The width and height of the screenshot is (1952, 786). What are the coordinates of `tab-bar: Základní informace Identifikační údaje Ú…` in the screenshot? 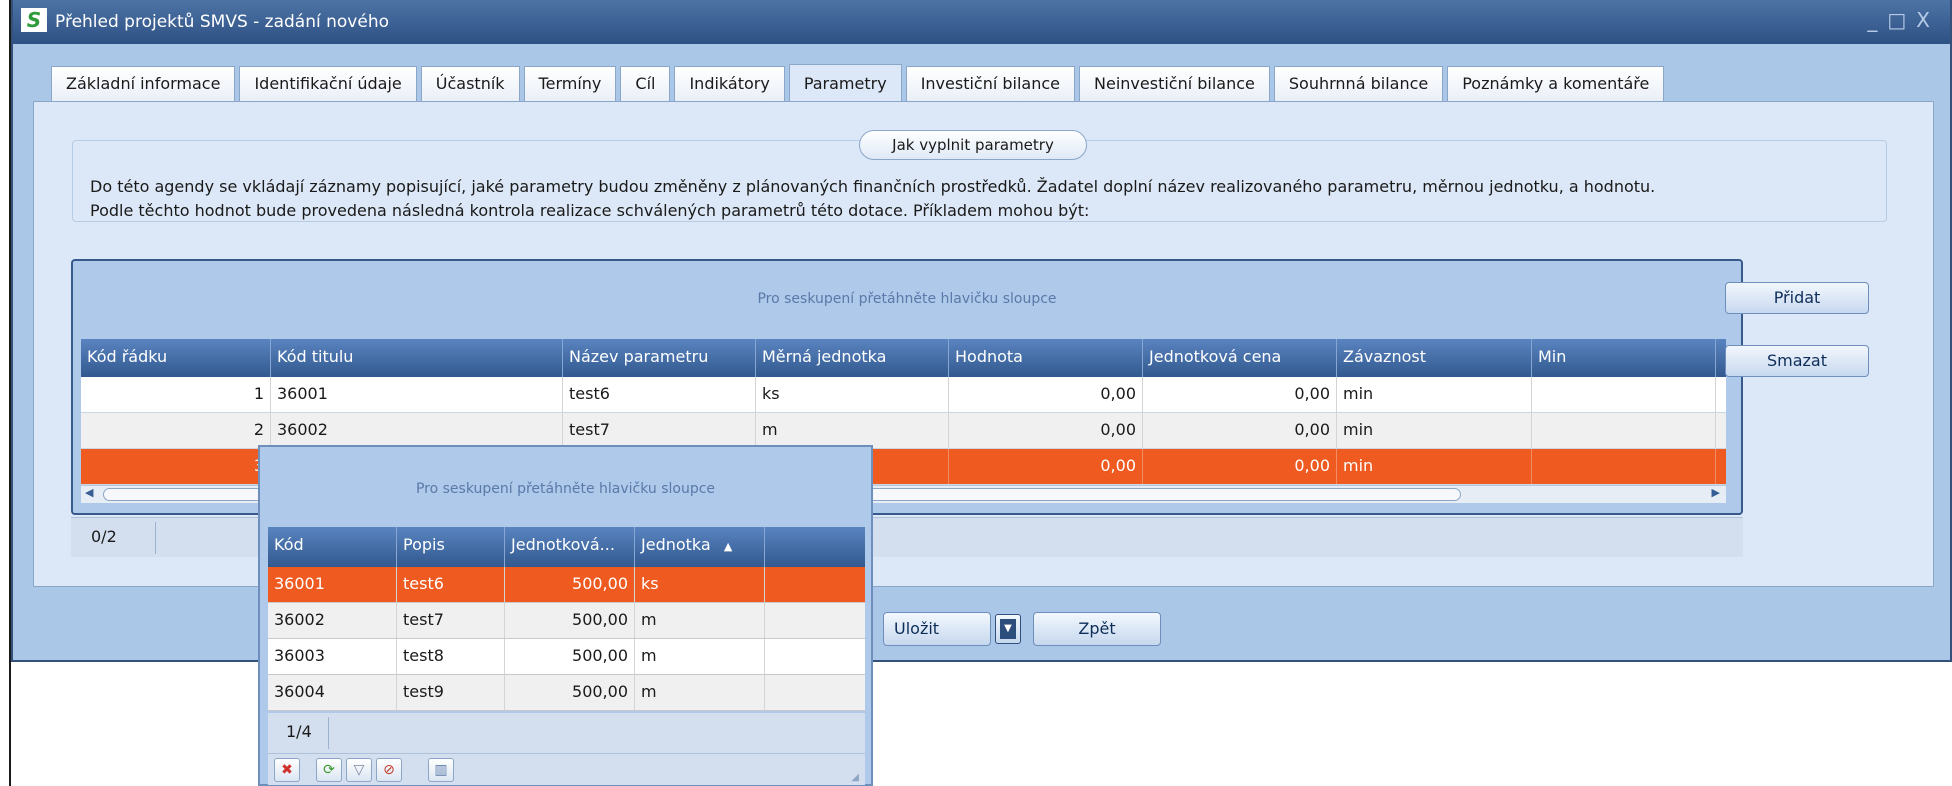 It's located at (859, 83).